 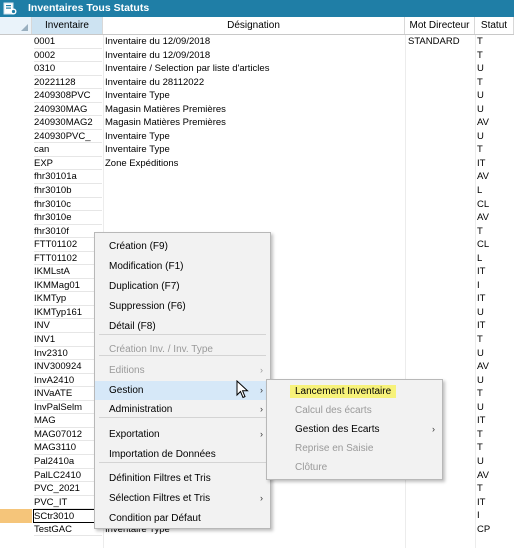 I want to click on cell-inventaire: 20221128, so click(x=68, y=83).